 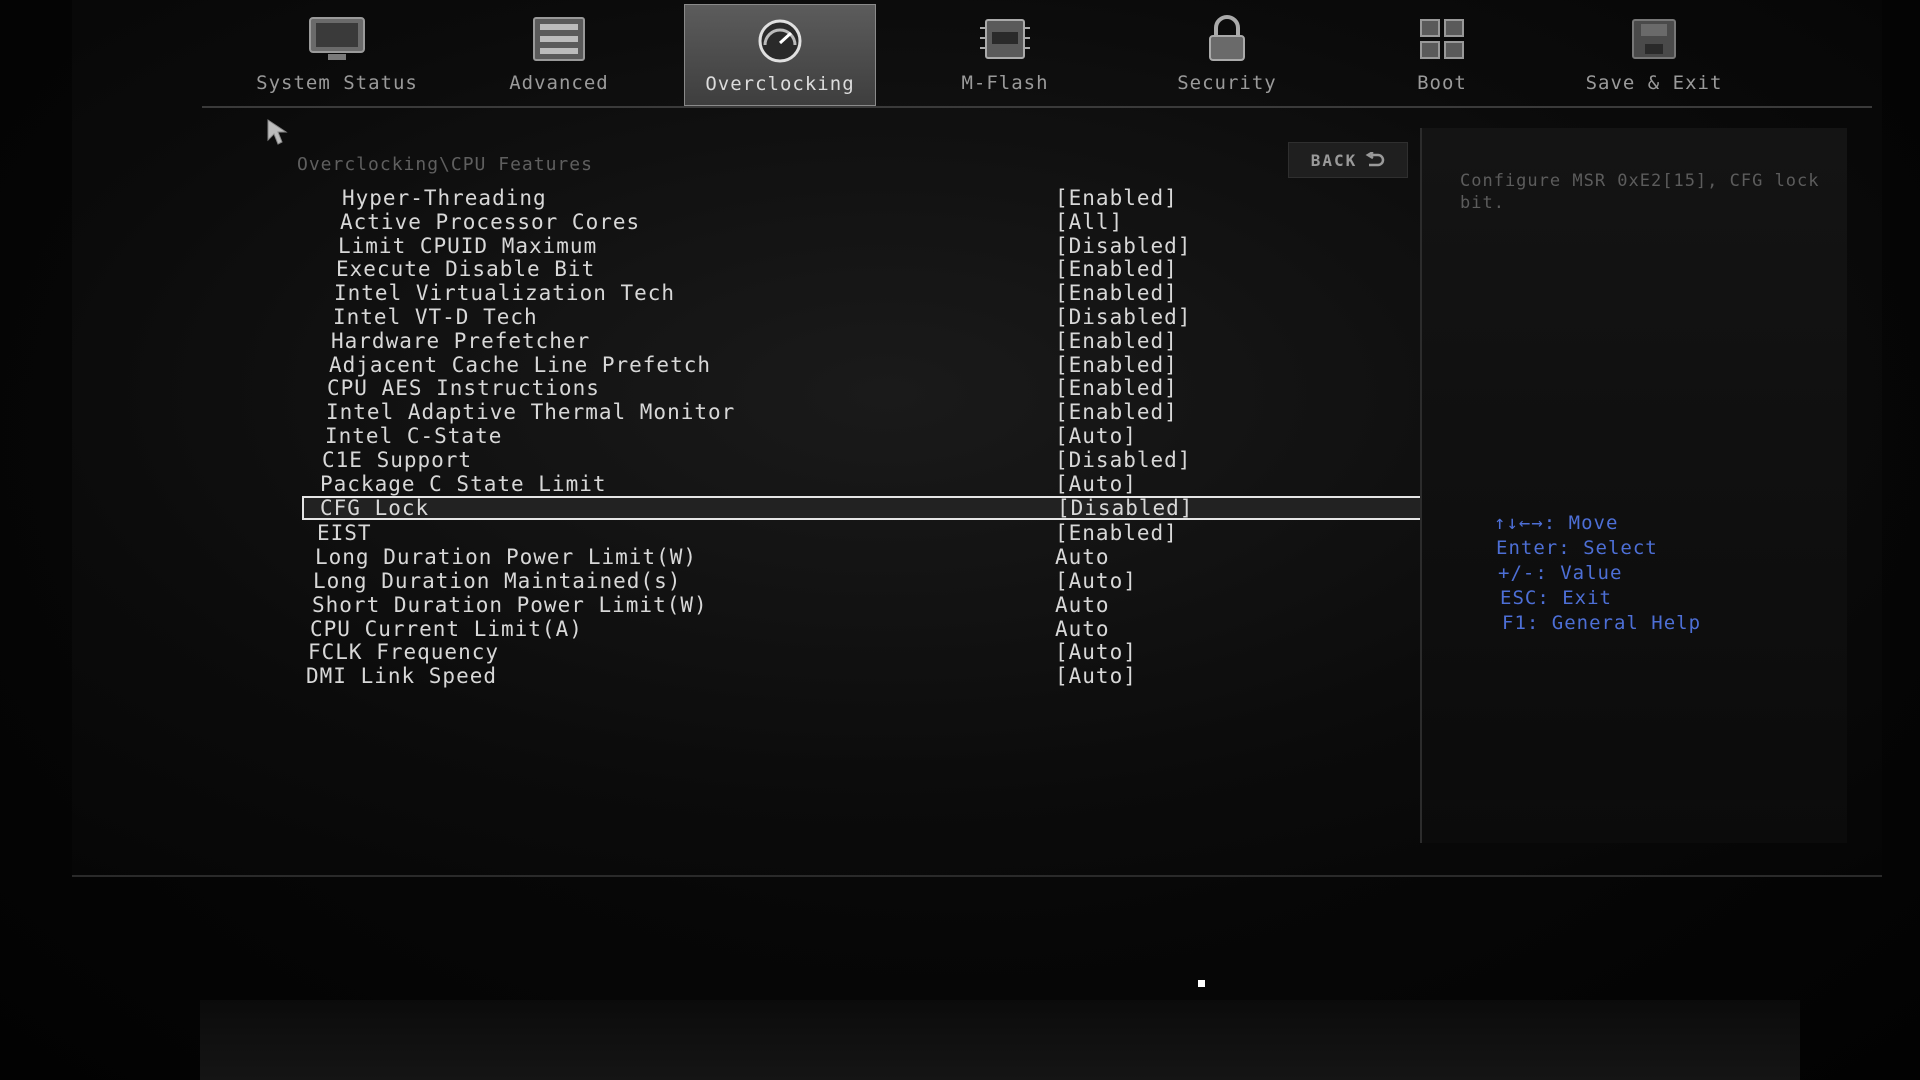 I want to click on setting-row: C1E Support [Disabled], so click(x=862, y=460).